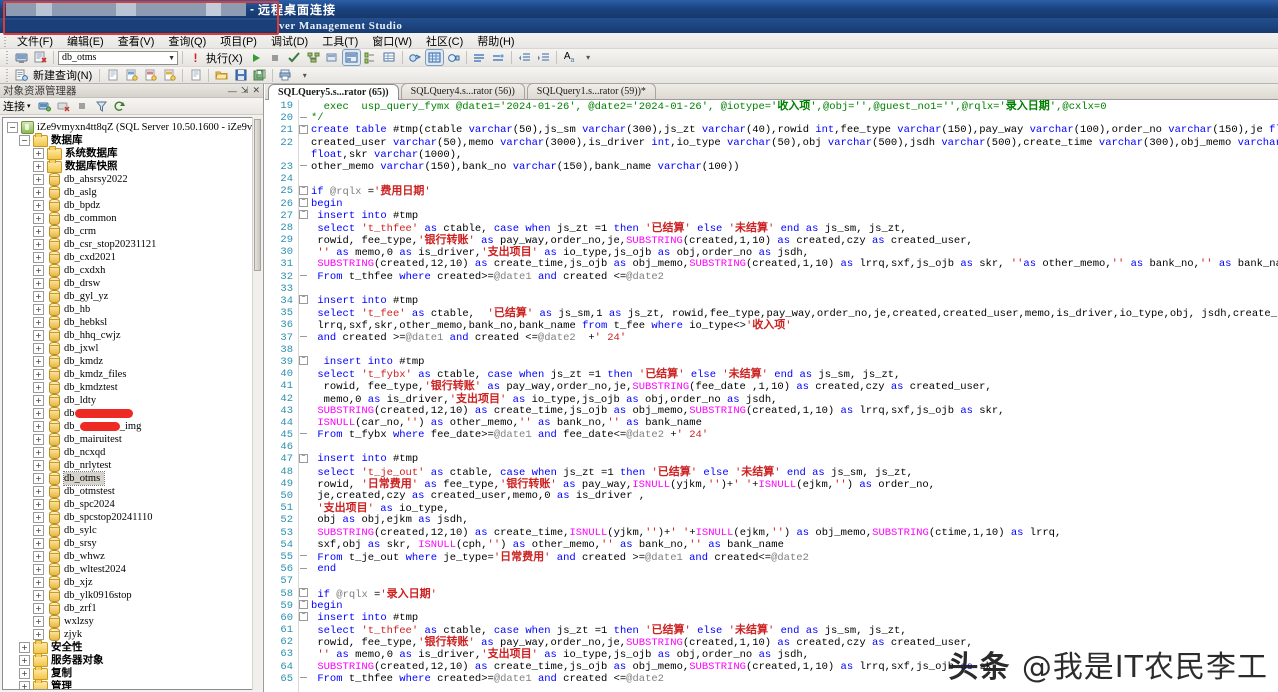  Describe the element at coordinates (340, 41) in the screenshot. I see `menu-tools: 工具(T)` at that location.